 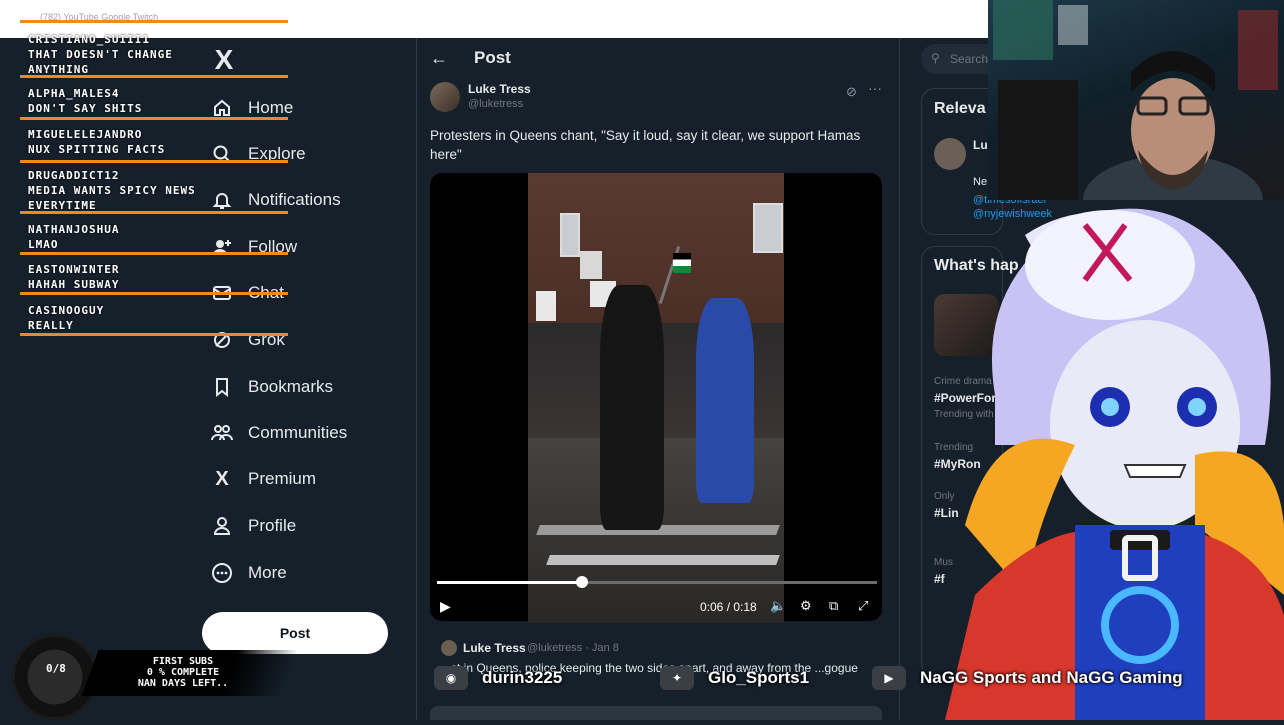 I want to click on sidebar-item-grok: Grok, so click(x=247, y=340).